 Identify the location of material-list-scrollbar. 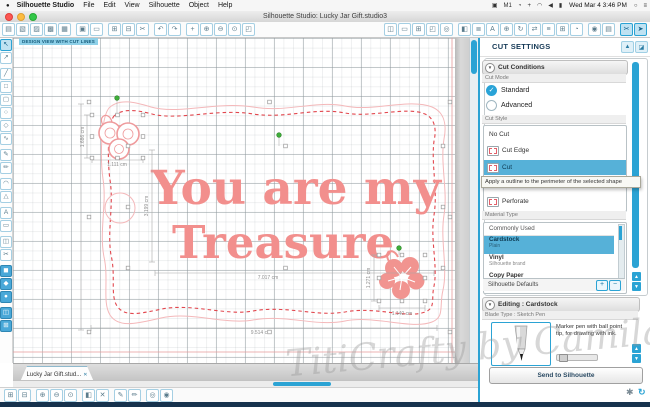
(621, 255).